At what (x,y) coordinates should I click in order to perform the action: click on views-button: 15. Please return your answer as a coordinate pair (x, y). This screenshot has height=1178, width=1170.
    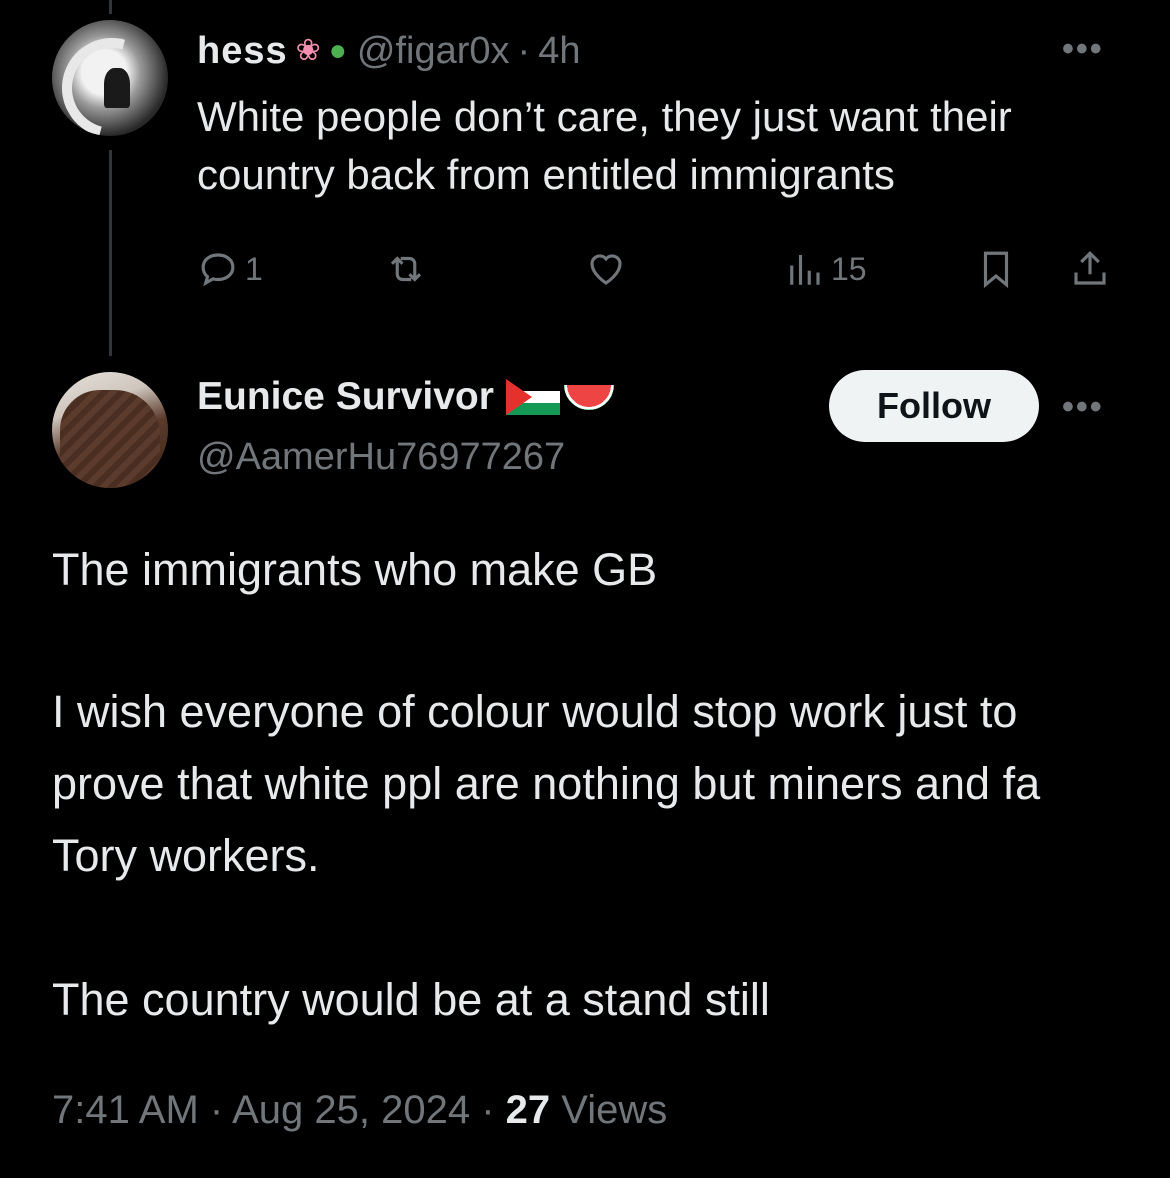
    Looking at the image, I should click on (825, 269).